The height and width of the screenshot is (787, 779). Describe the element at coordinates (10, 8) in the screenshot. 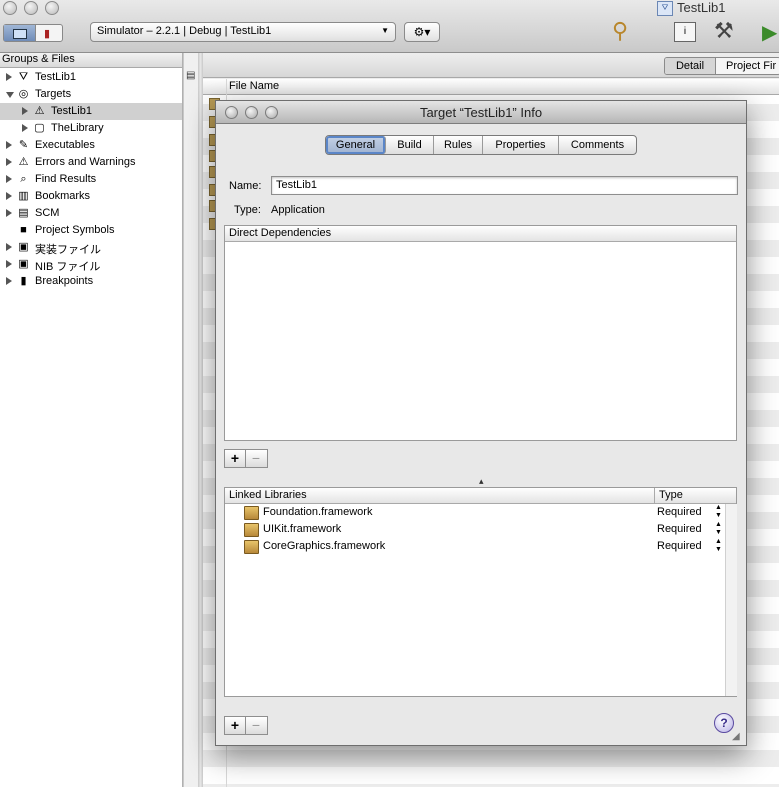

I see `close-window-button` at that location.